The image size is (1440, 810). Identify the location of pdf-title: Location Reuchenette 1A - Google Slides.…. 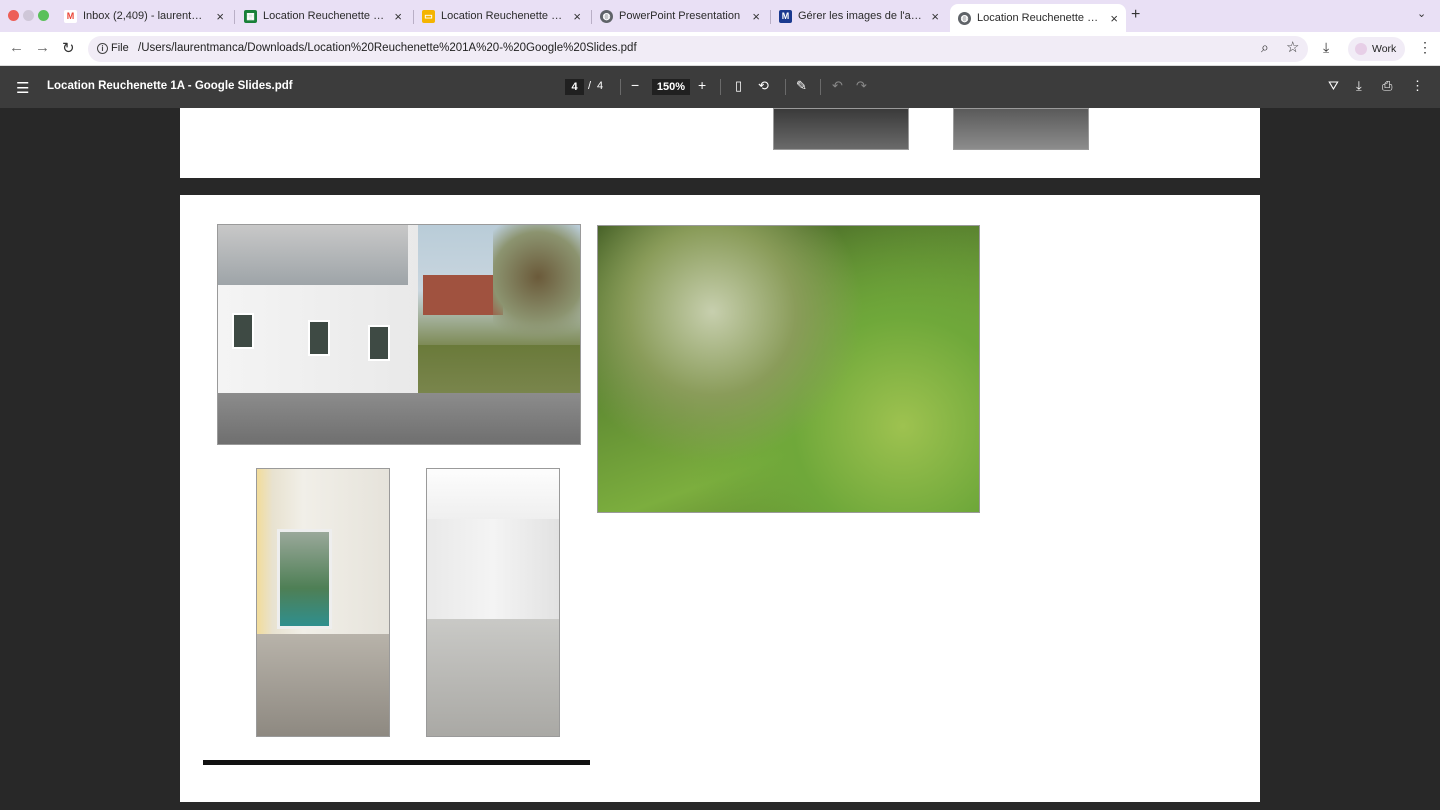
(170, 86).